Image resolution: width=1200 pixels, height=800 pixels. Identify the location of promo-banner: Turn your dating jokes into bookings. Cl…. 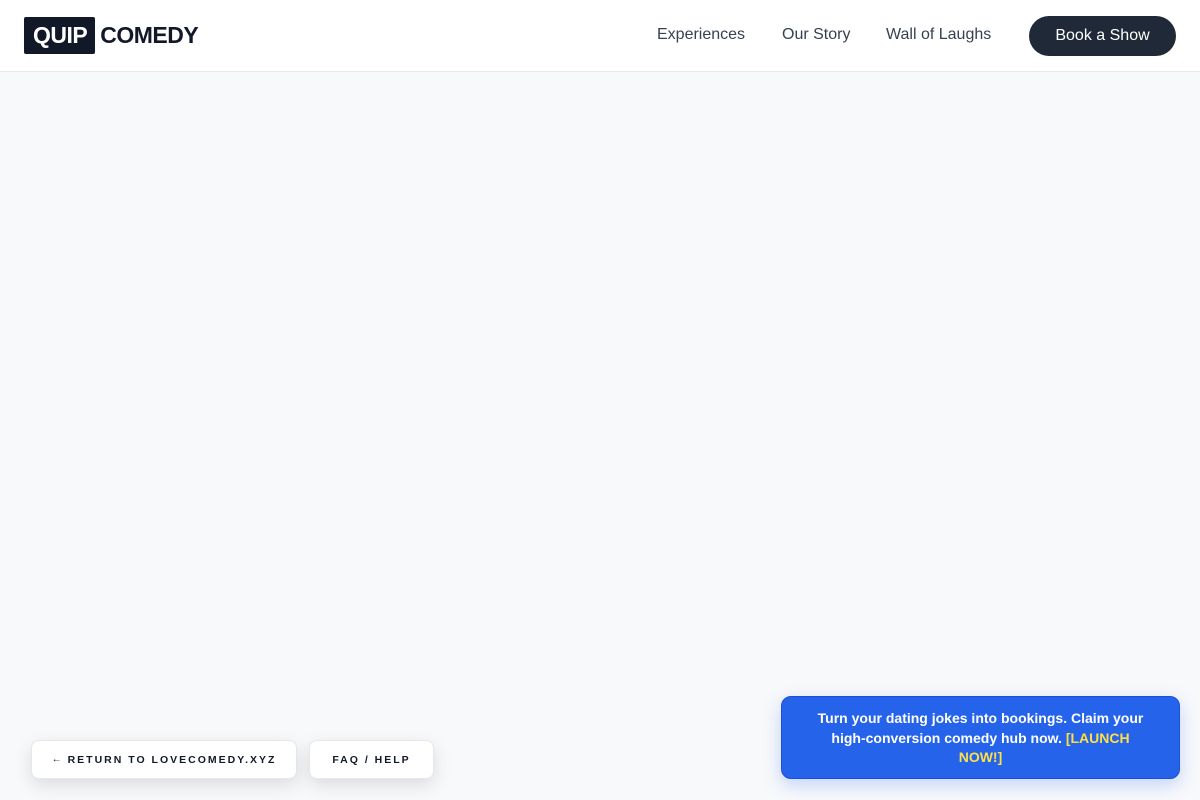
(980, 737).